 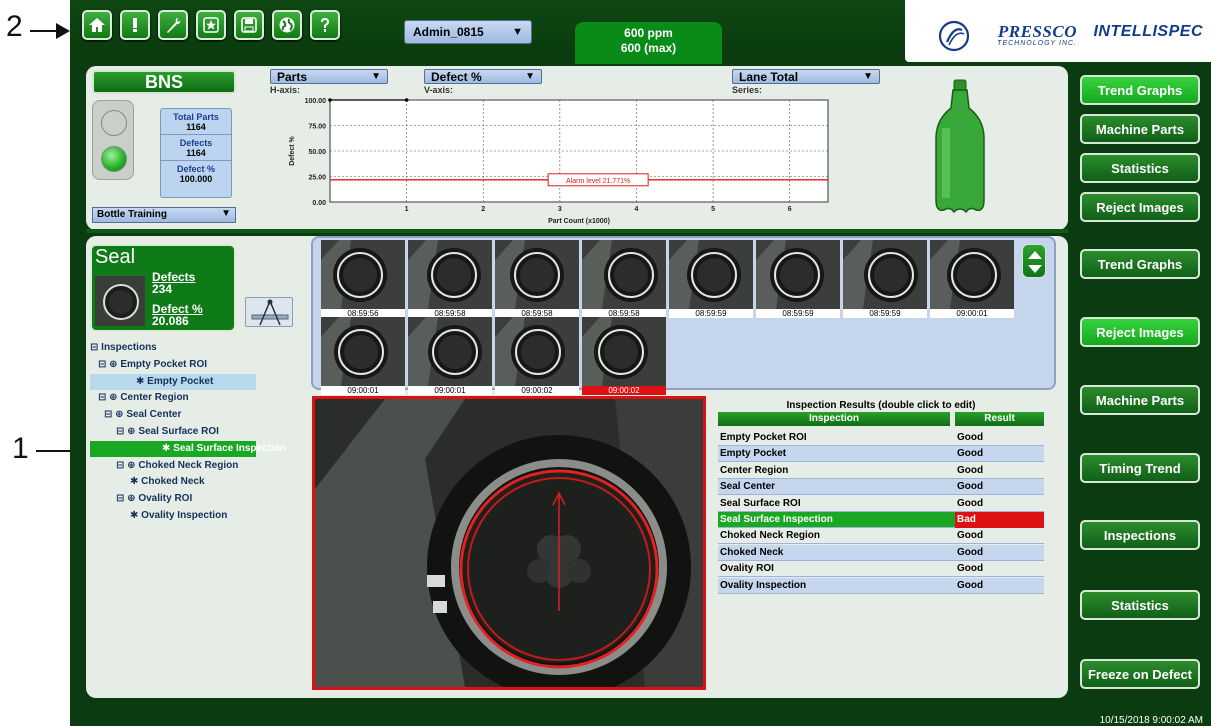 What do you see at coordinates (178, 516) in the screenshot?
I see `tree-item: ✱ Ovality Inspection` at bounding box center [178, 516].